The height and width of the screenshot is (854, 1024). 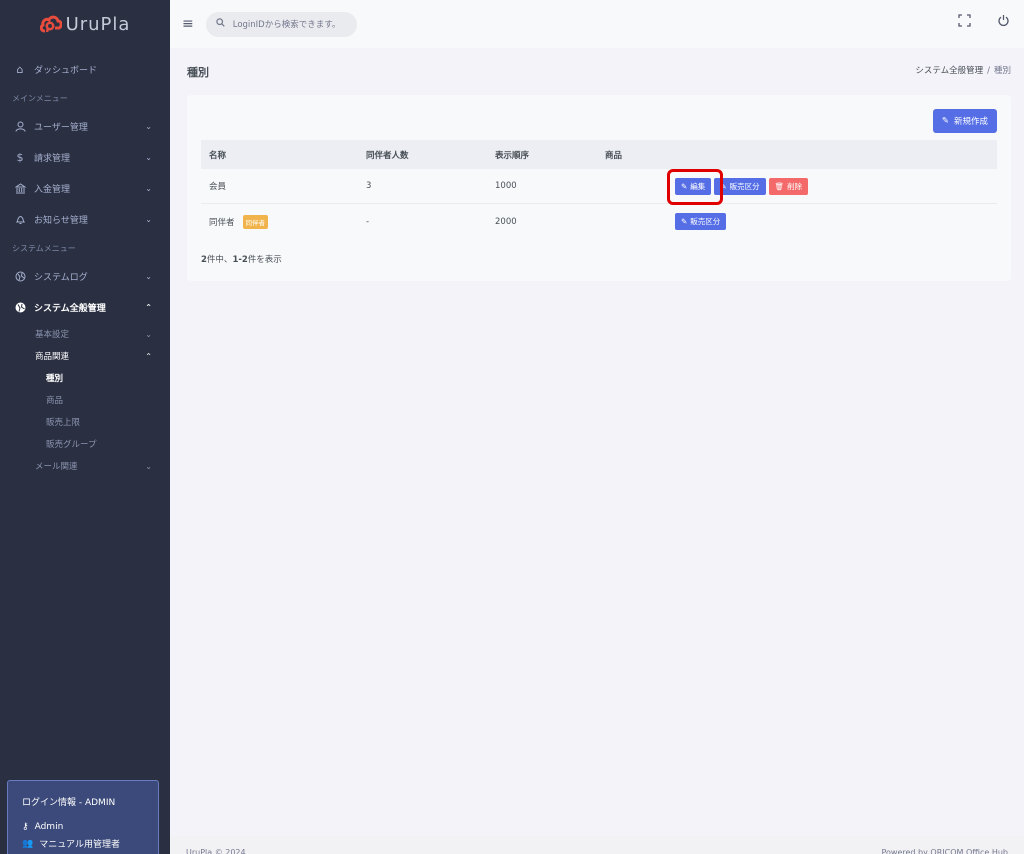 I want to click on table-row: 同伴者 同伴者 - 2000 ✎ 販売区分, so click(x=599, y=221).